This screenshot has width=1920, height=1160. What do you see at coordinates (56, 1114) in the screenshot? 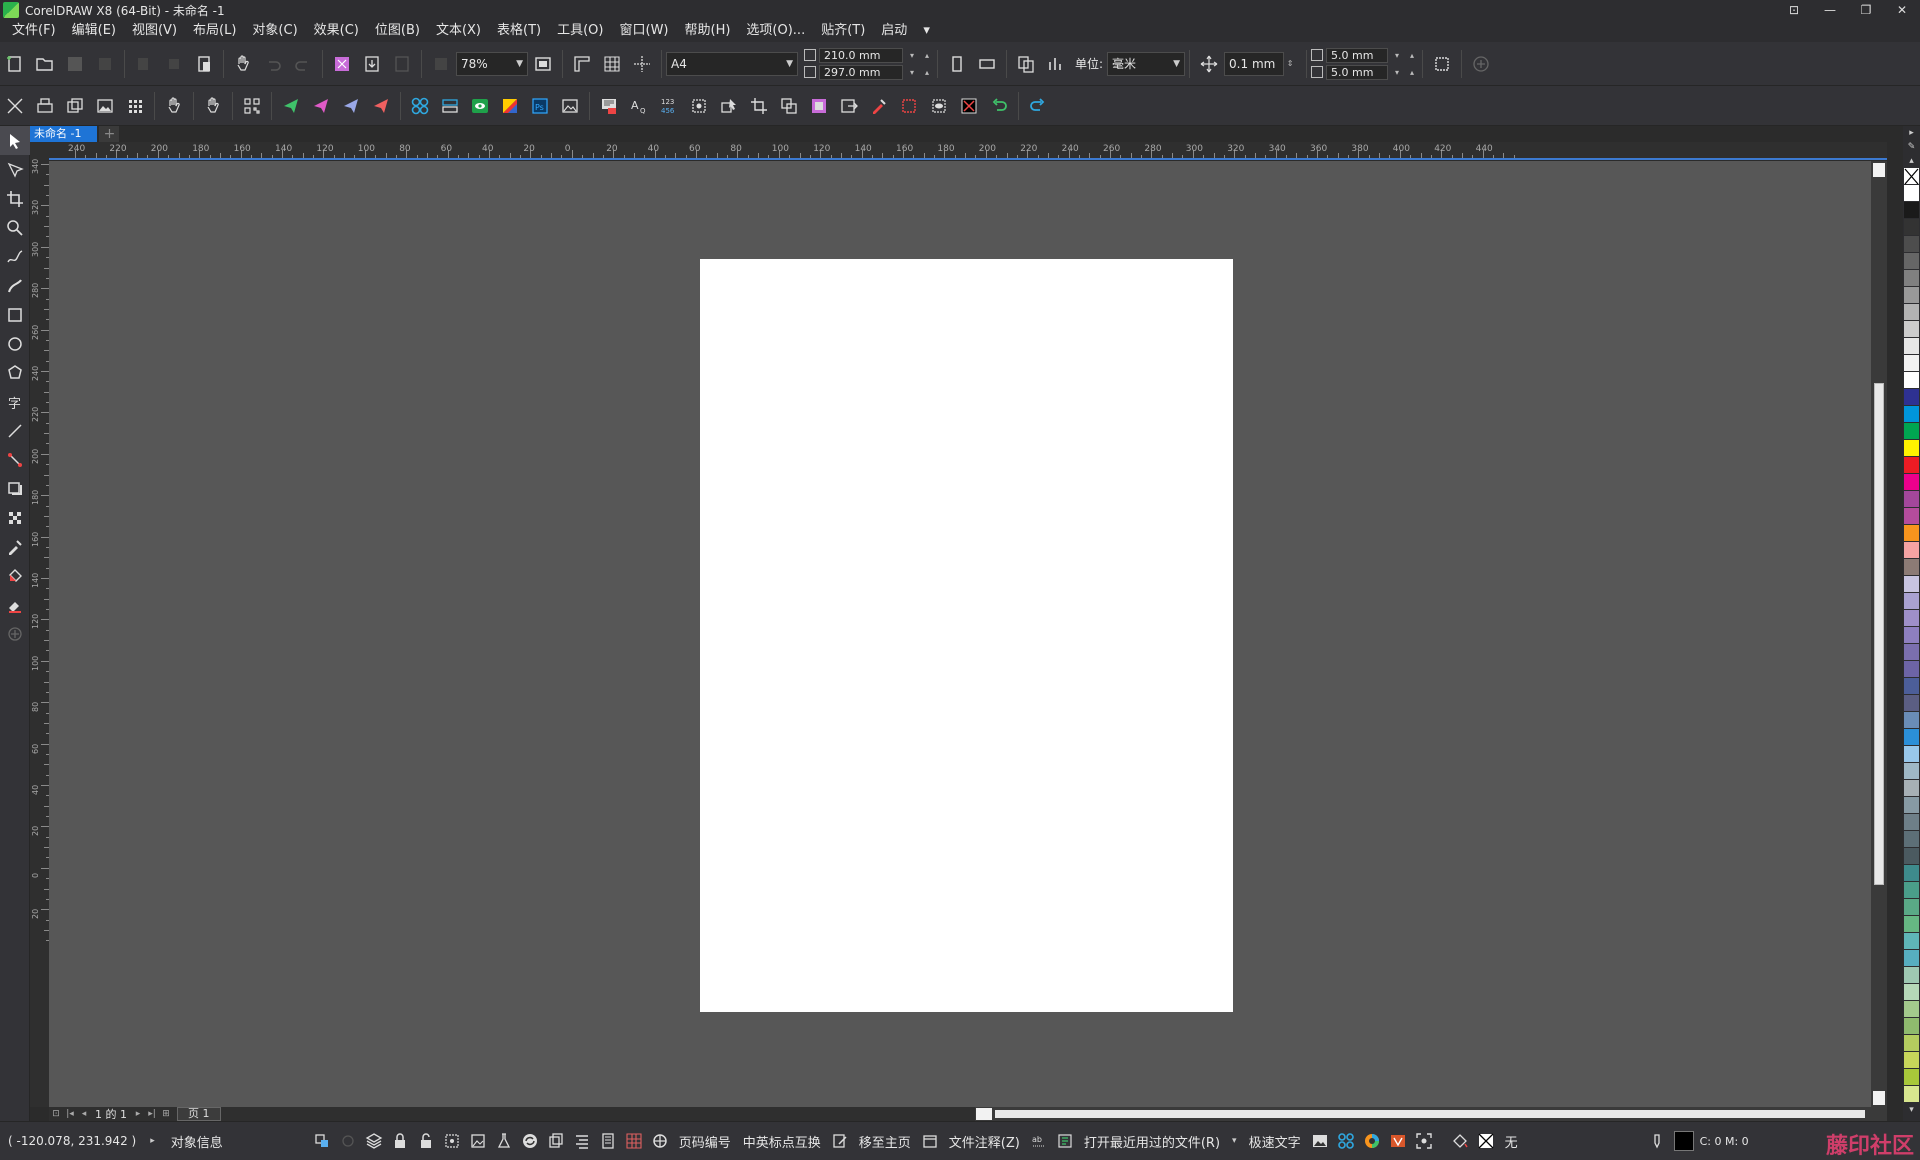
I see `page-settings-icon: ⊡` at bounding box center [56, 1114].